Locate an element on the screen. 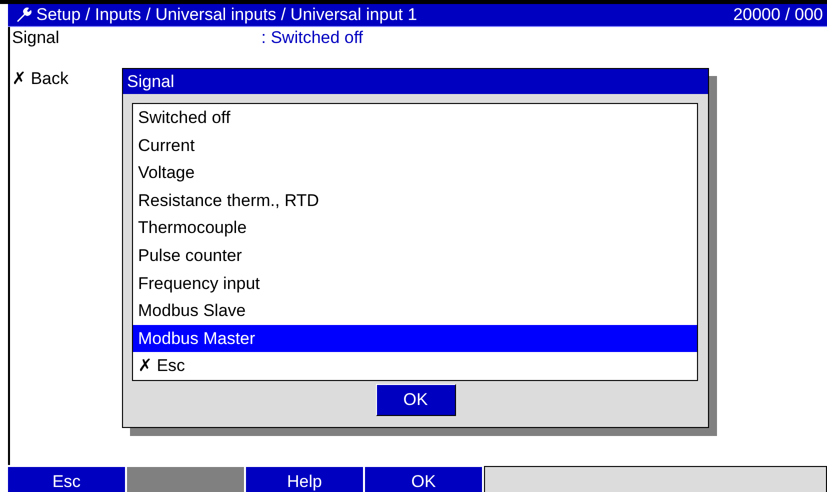 Image resolution: width=827 pixels, height=492 pixels. back-item: ✗ Back is located at coordinates (40, 79).